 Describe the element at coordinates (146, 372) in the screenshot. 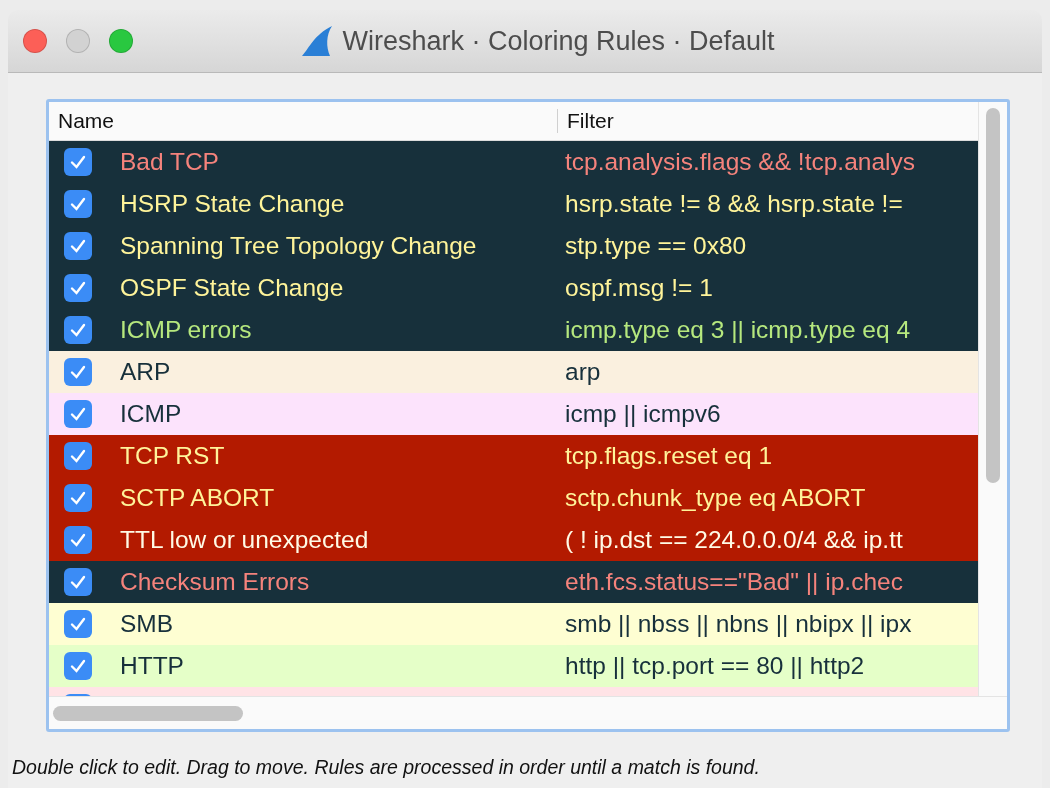

I see `rule-name: ARP` at that location.